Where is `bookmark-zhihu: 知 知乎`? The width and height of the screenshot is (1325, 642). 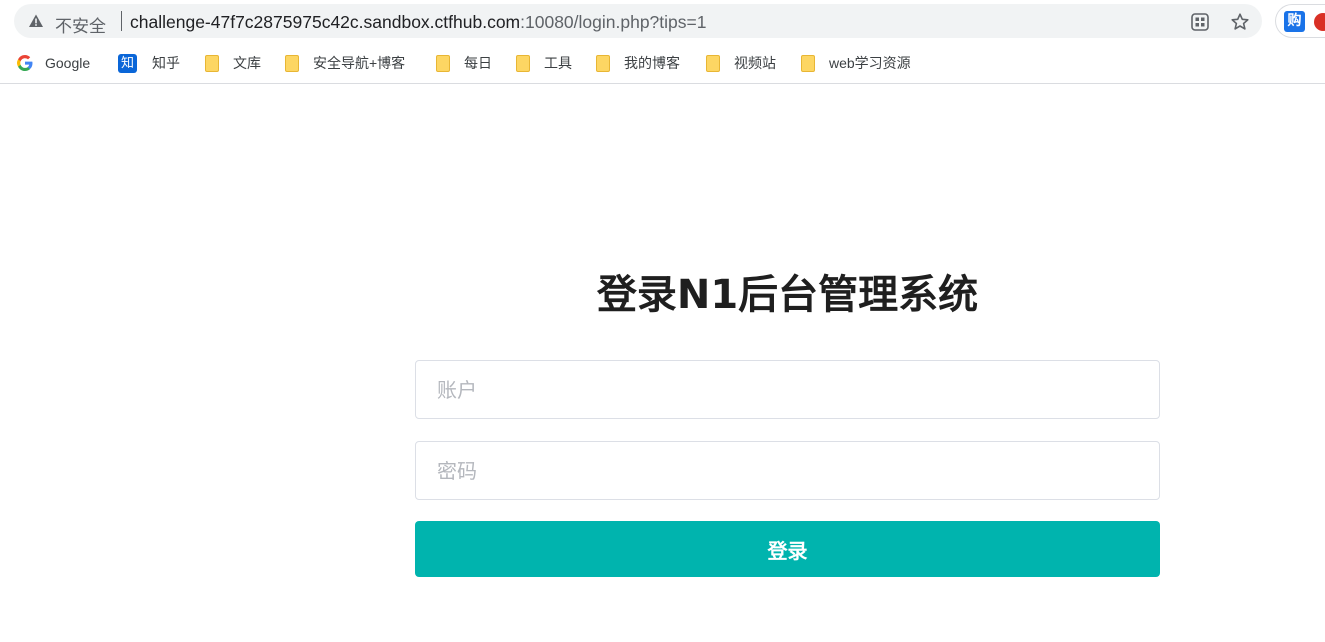
bookmark-zhihu: 知 知乎 is located at coordinates (149, 63).